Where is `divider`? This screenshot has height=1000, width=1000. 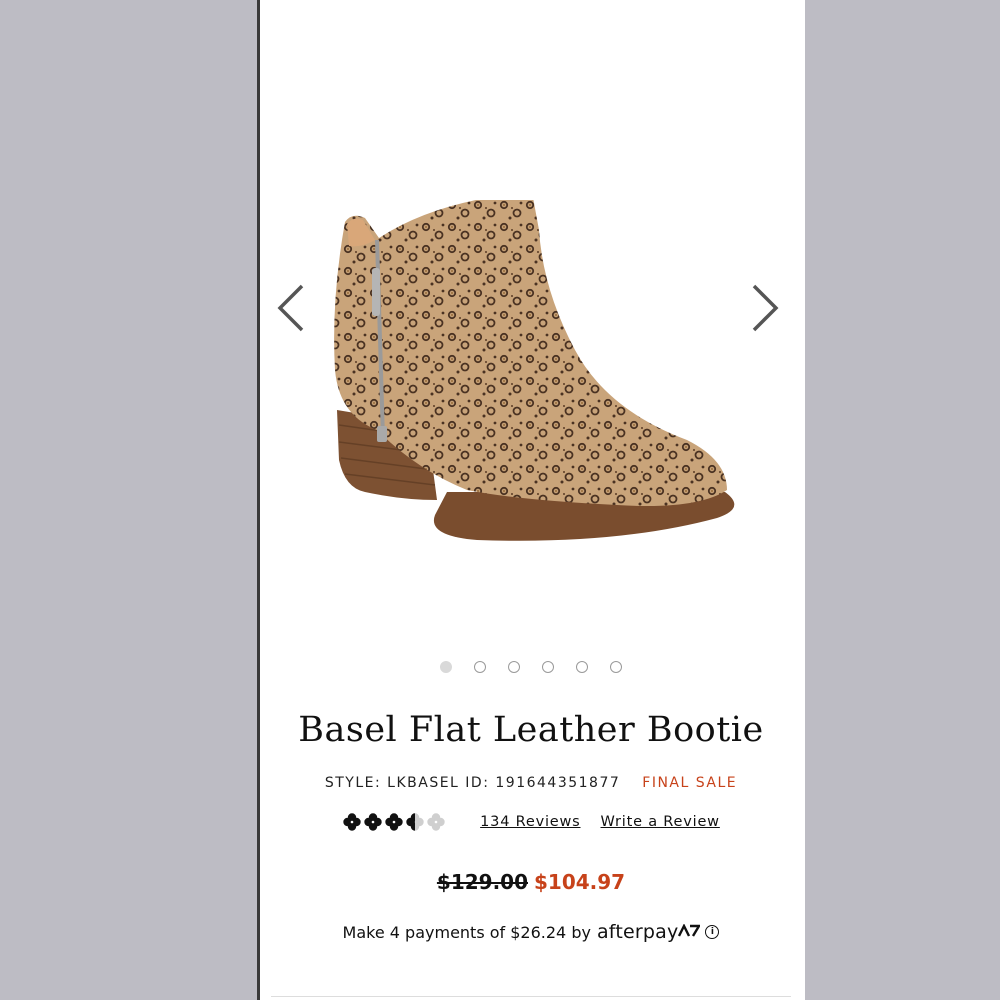
divider is located at coordinates (531, 996).